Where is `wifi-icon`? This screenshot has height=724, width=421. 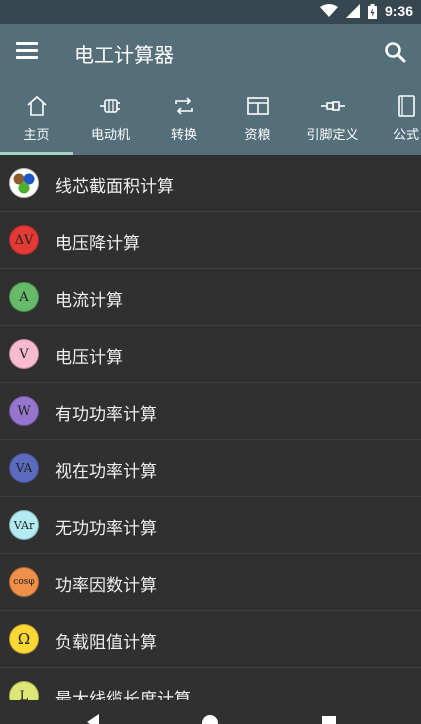 wifi-icon is located at coordinates (328, 10).